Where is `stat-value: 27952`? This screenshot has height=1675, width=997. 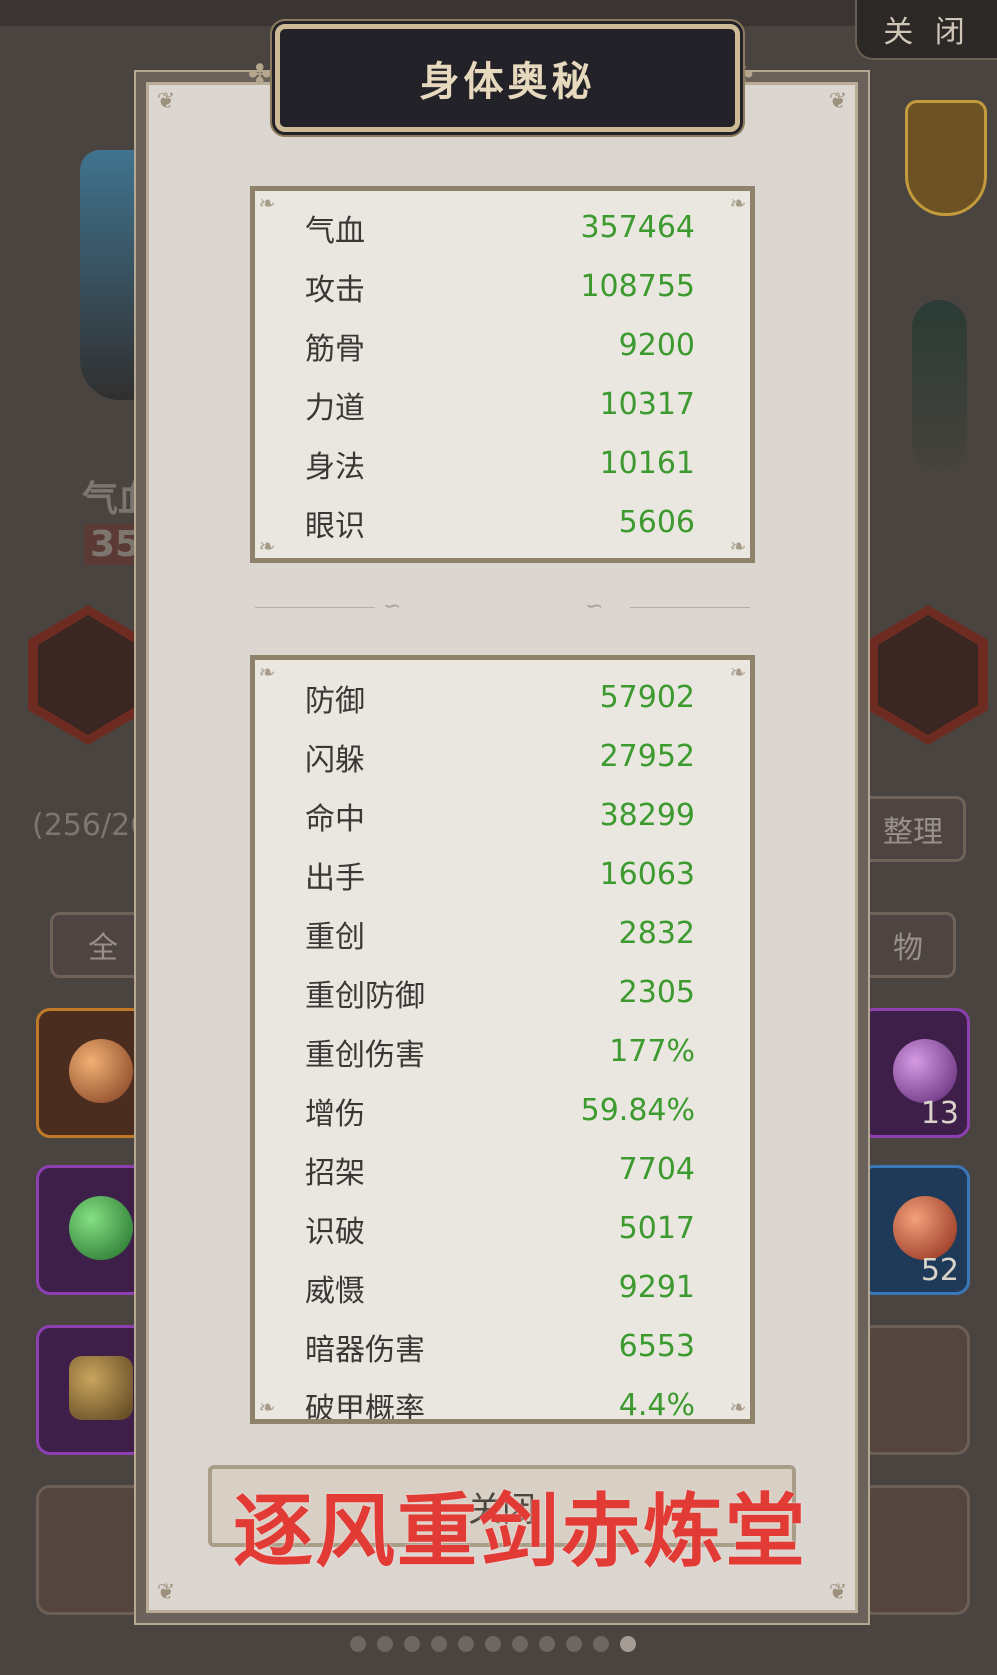
stat-value: 27952 is located at coordinates (647, 756).